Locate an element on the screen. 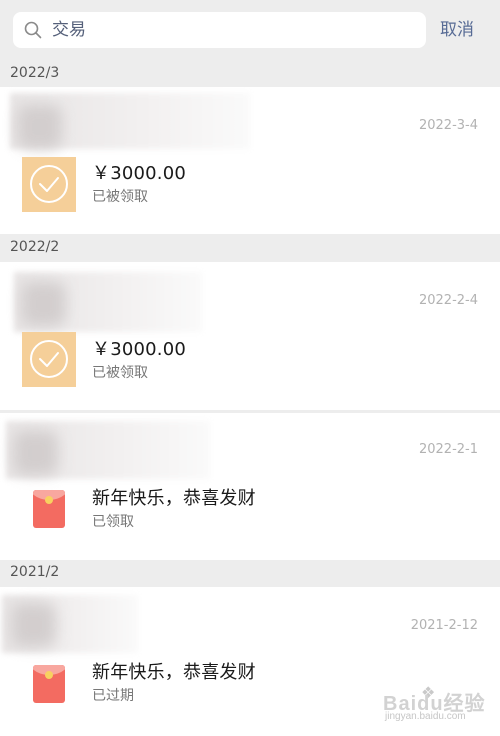 Image resolution: width=500 pixels, height=736 pixels. item-date: 2022-2-1 is located at coordinates (448, 449).